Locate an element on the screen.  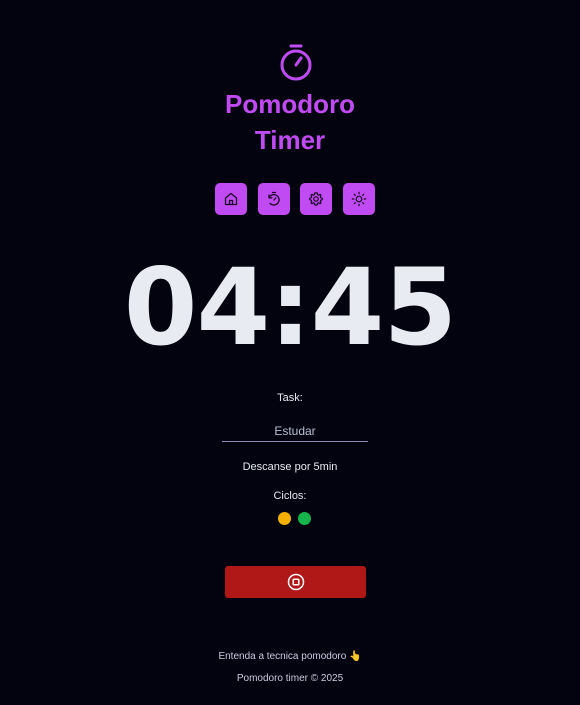
cycle-dot-current is located at coordinates (284, 518).